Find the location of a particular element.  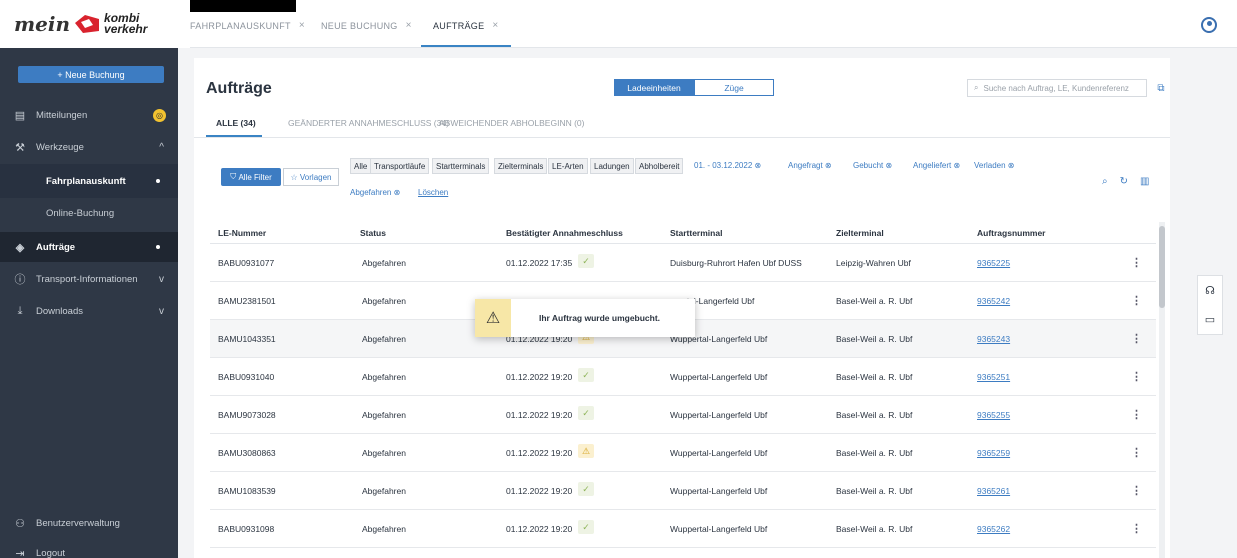

feedback-icon: ▭ is located at coordinates (1210, 319).